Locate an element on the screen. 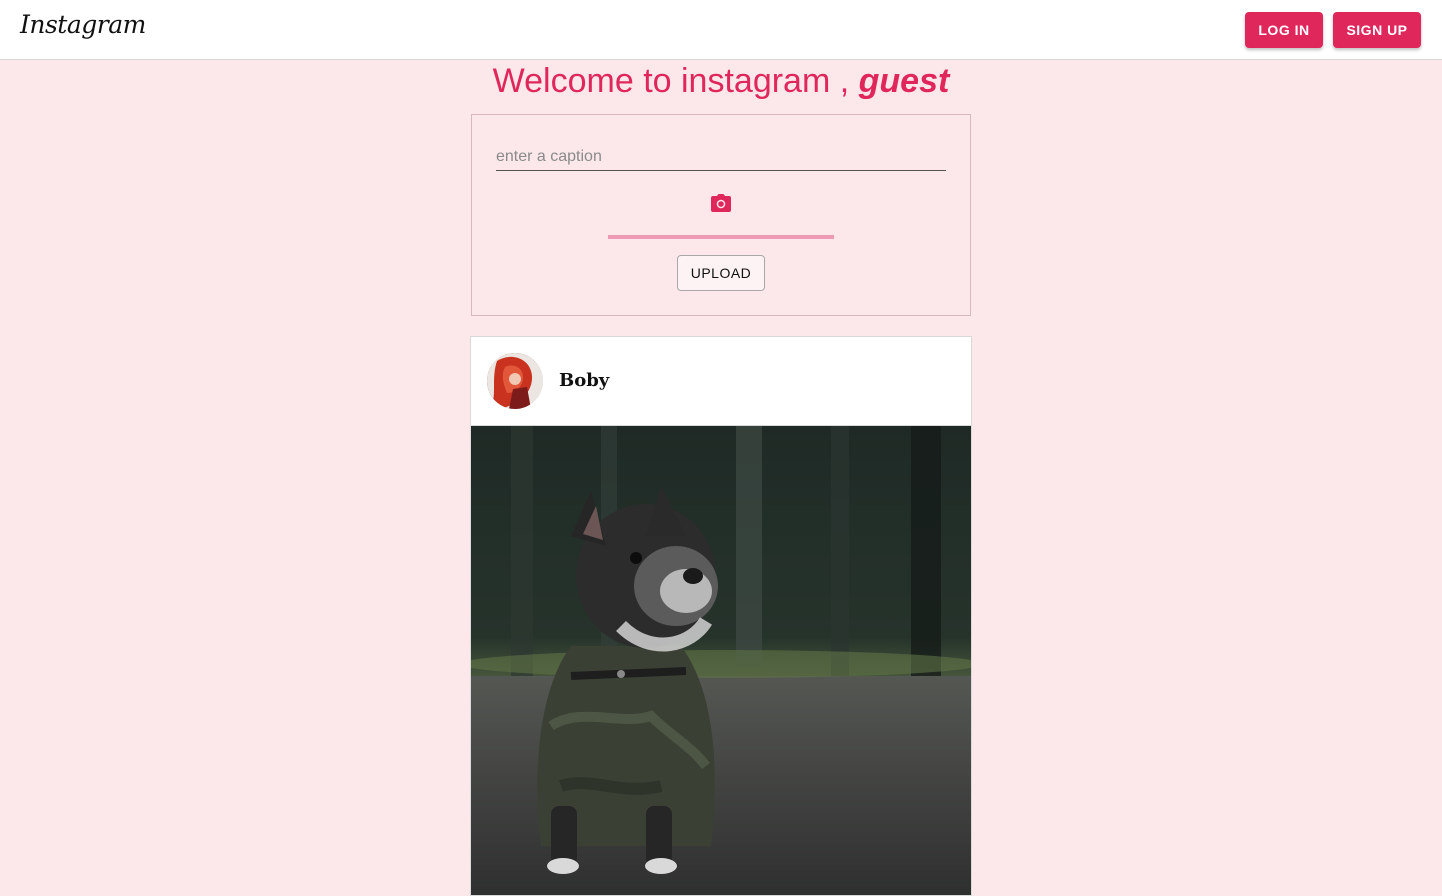 The width and height of the screenshot is (1442, 896). instagram-logo: Instagram is located at coordinates (83, 24).